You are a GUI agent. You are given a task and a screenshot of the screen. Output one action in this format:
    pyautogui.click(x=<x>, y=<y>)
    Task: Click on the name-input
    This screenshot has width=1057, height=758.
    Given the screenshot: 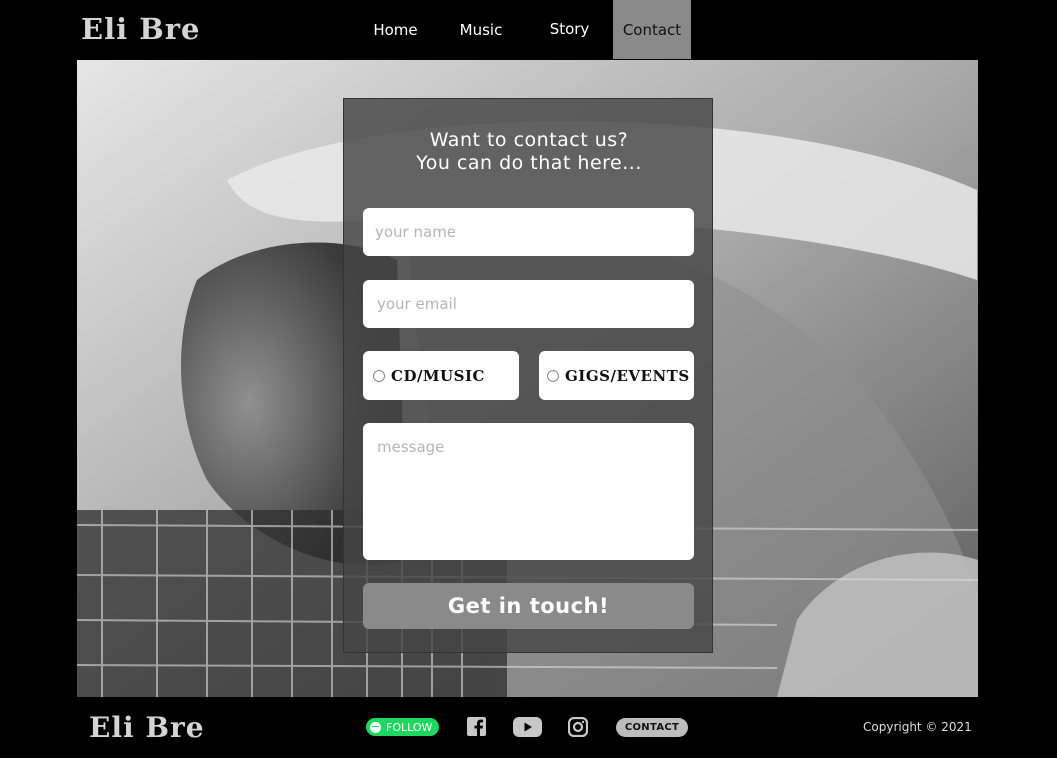 What is the action you would take?
    pyautogui.click(x=528, y=232)
    